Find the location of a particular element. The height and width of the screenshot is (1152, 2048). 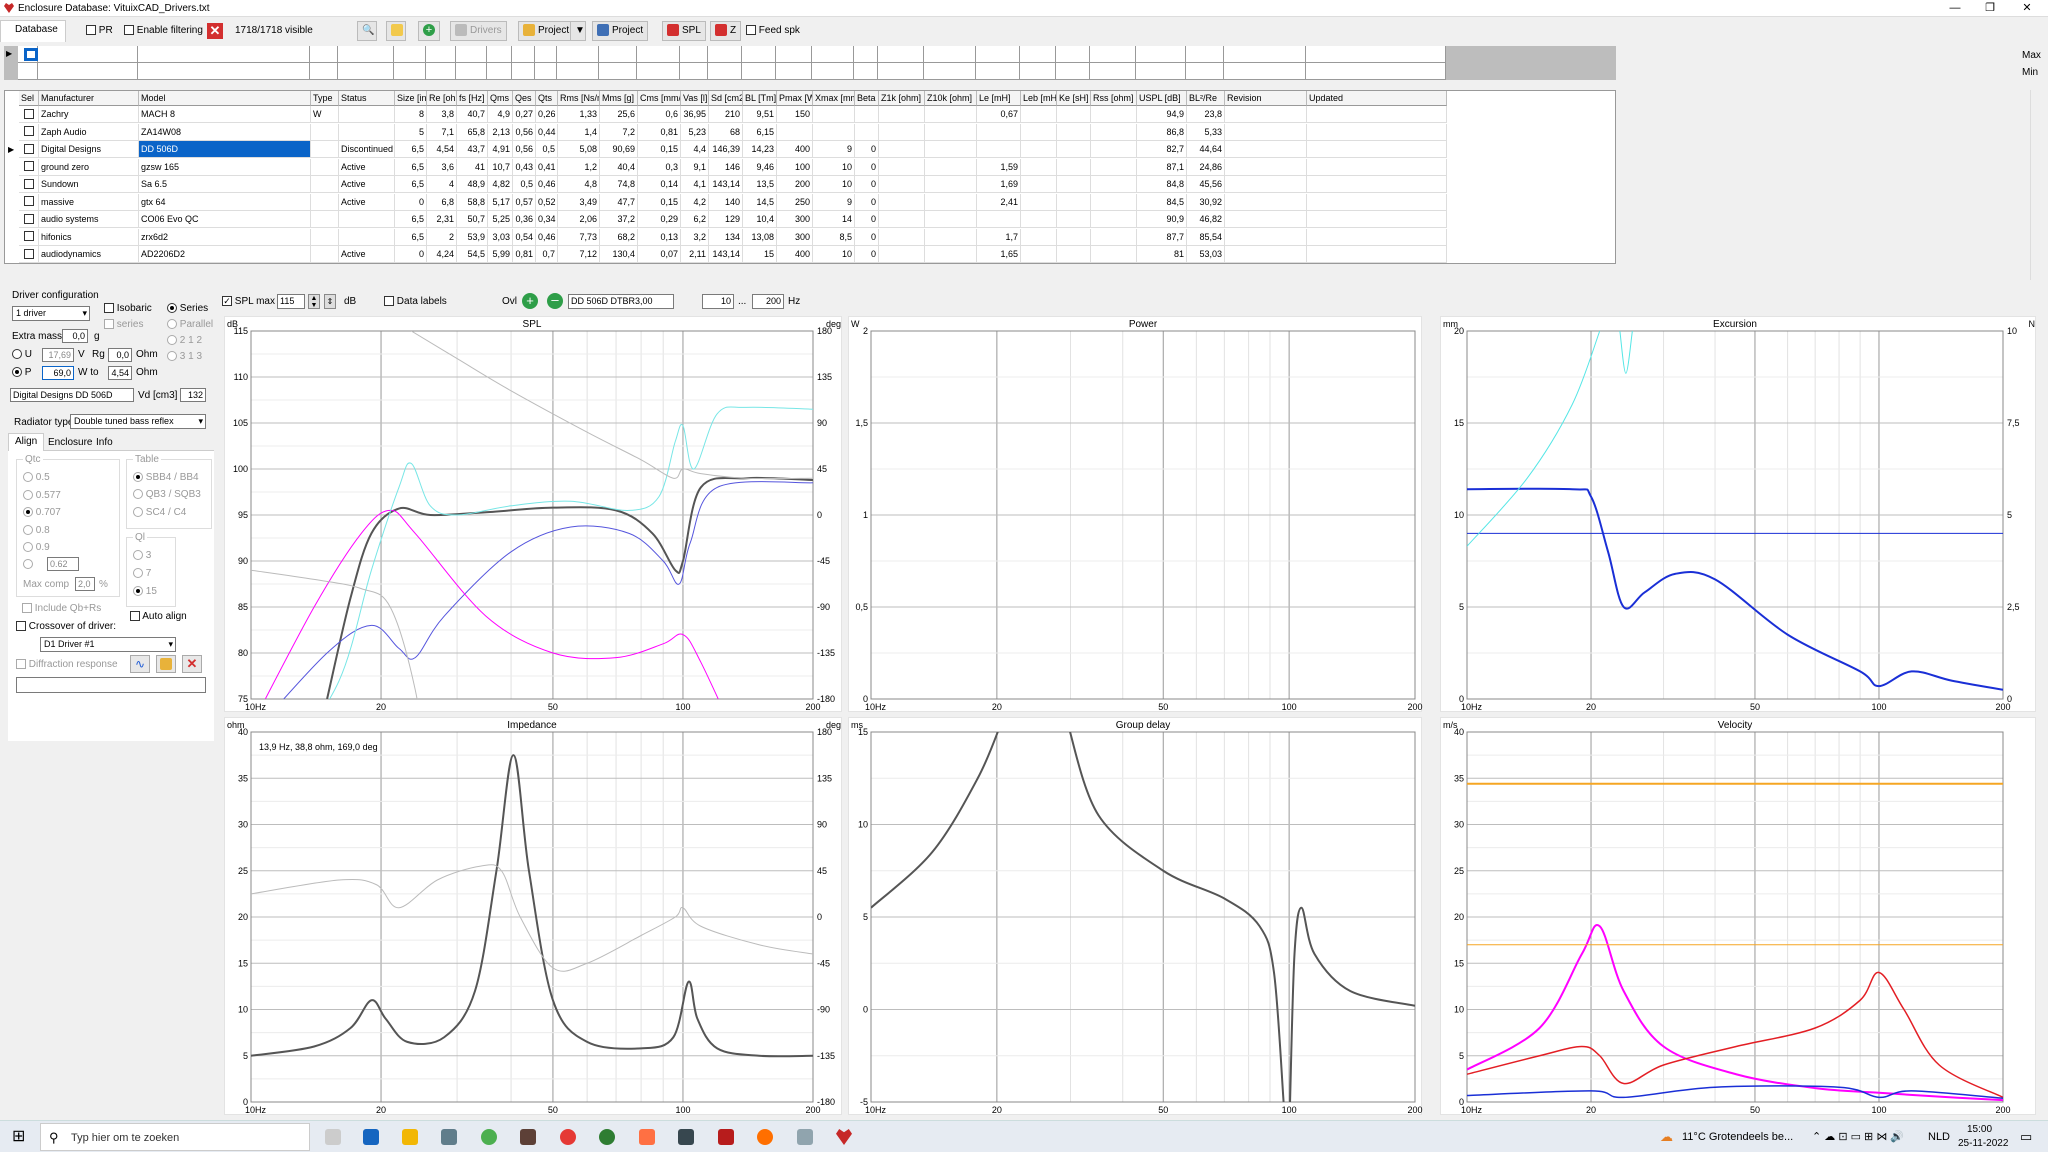

table-cell: 400 is located at coordinates (795, 149).